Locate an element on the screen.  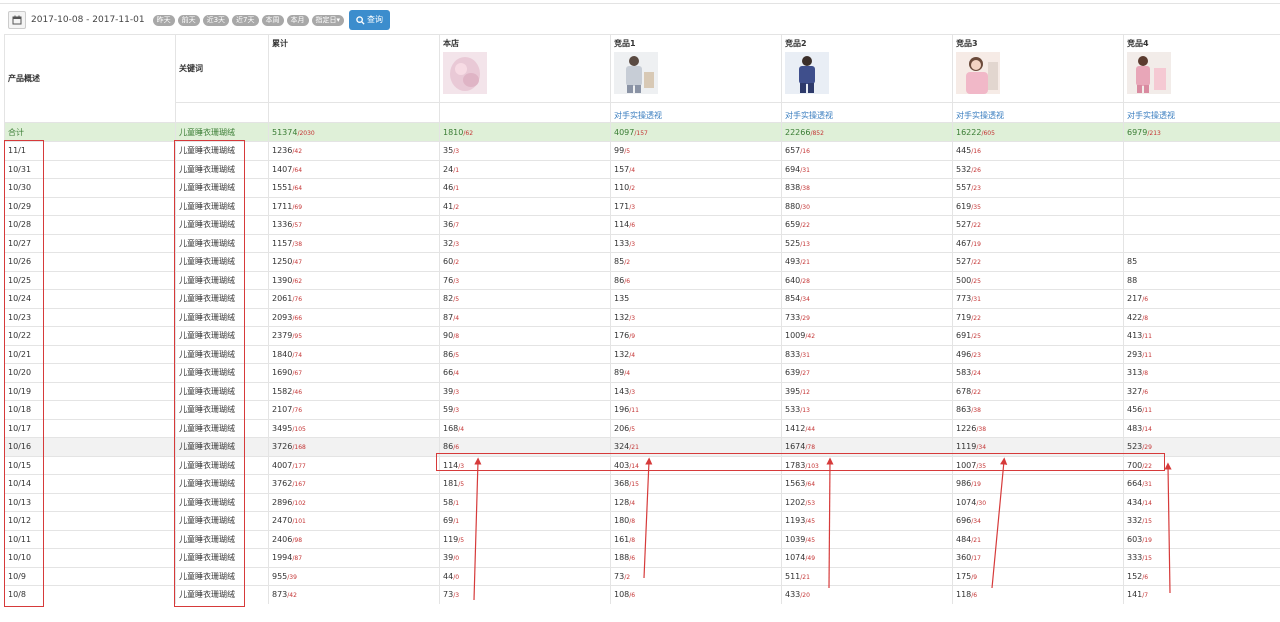
competitor-3-thumbnail is located at coordinates (978, 73).